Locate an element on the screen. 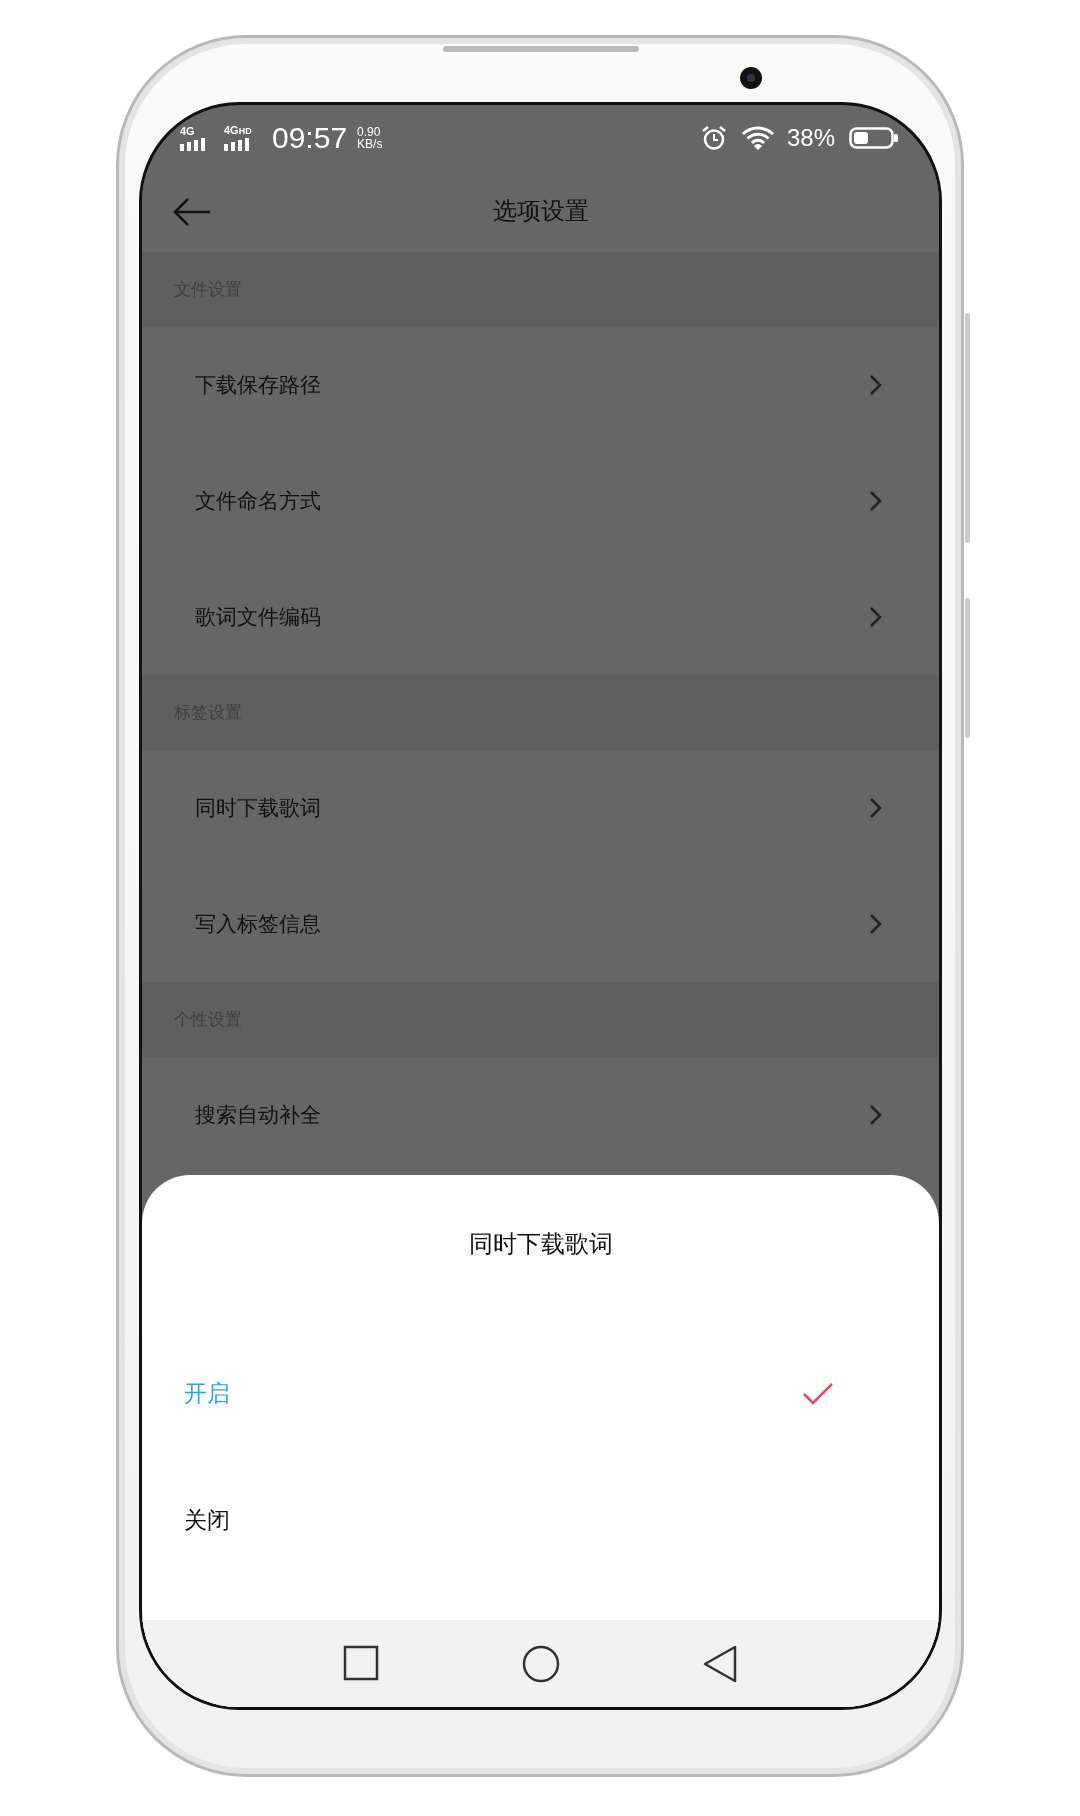 The image size is (1080, 1816). option-label: 开启 is located at coordinates (207, 1393).